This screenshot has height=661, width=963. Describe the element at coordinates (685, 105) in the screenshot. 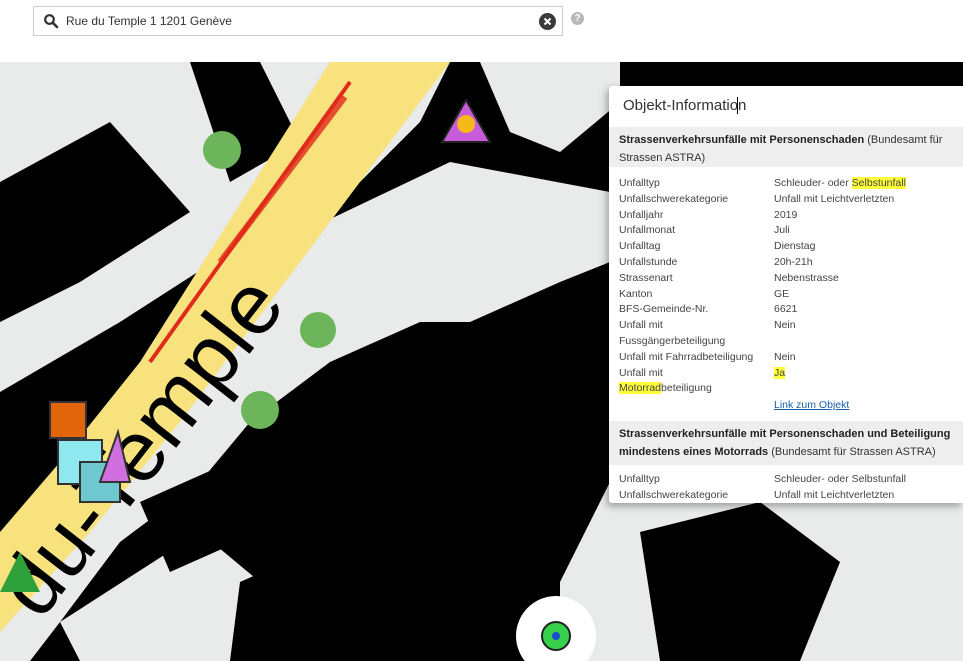

I see `panel-title: Objekt-Information` at that location.